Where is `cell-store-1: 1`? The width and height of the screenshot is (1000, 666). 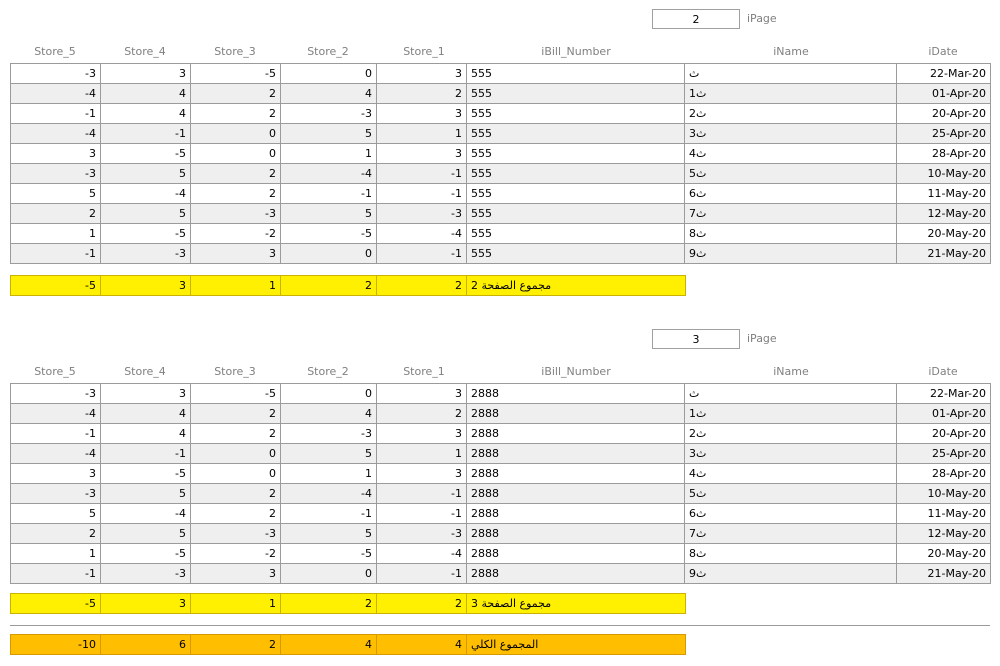 cell-store-1: 1 is located at coordinates (421, 133).